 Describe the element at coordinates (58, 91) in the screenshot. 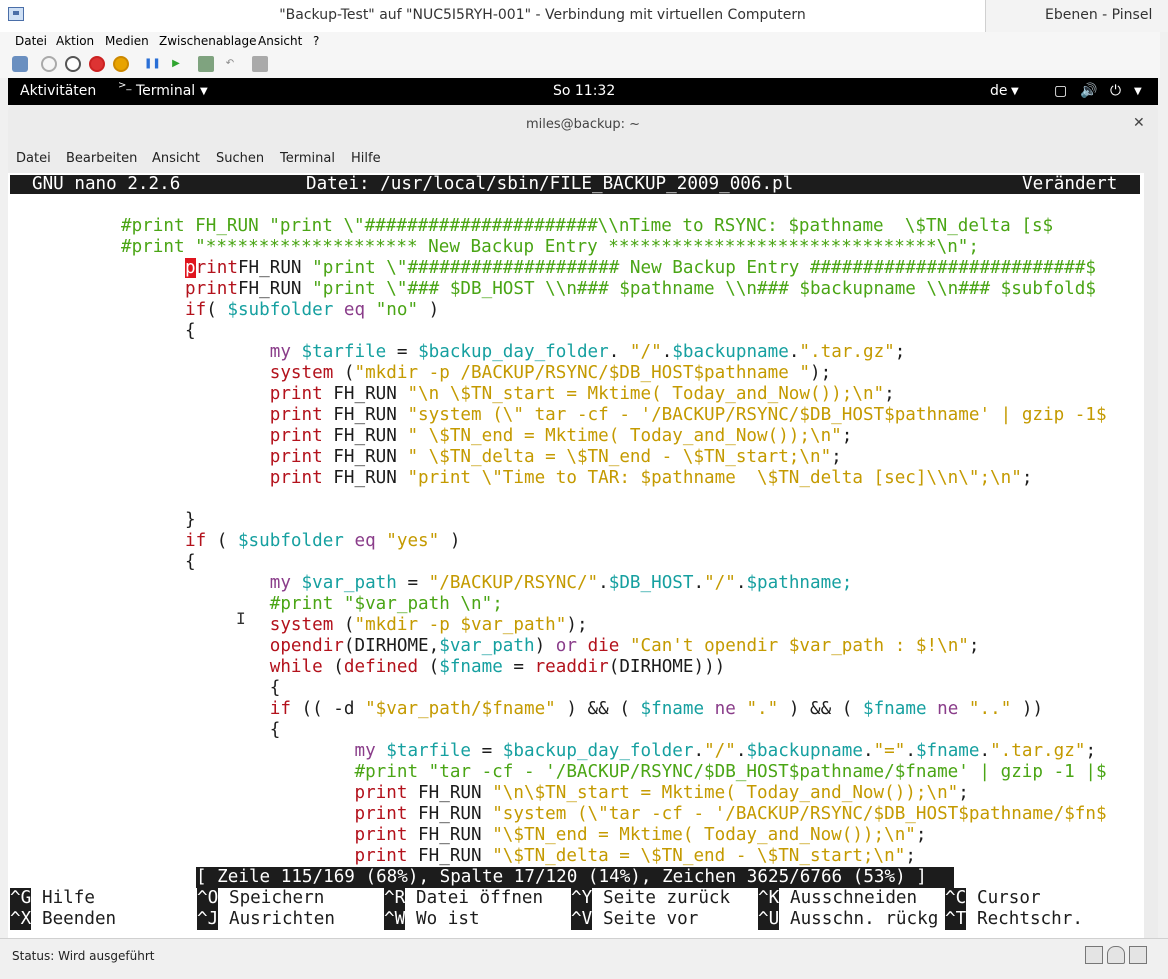

I see `activities-button: Aktivitäten` at that location.